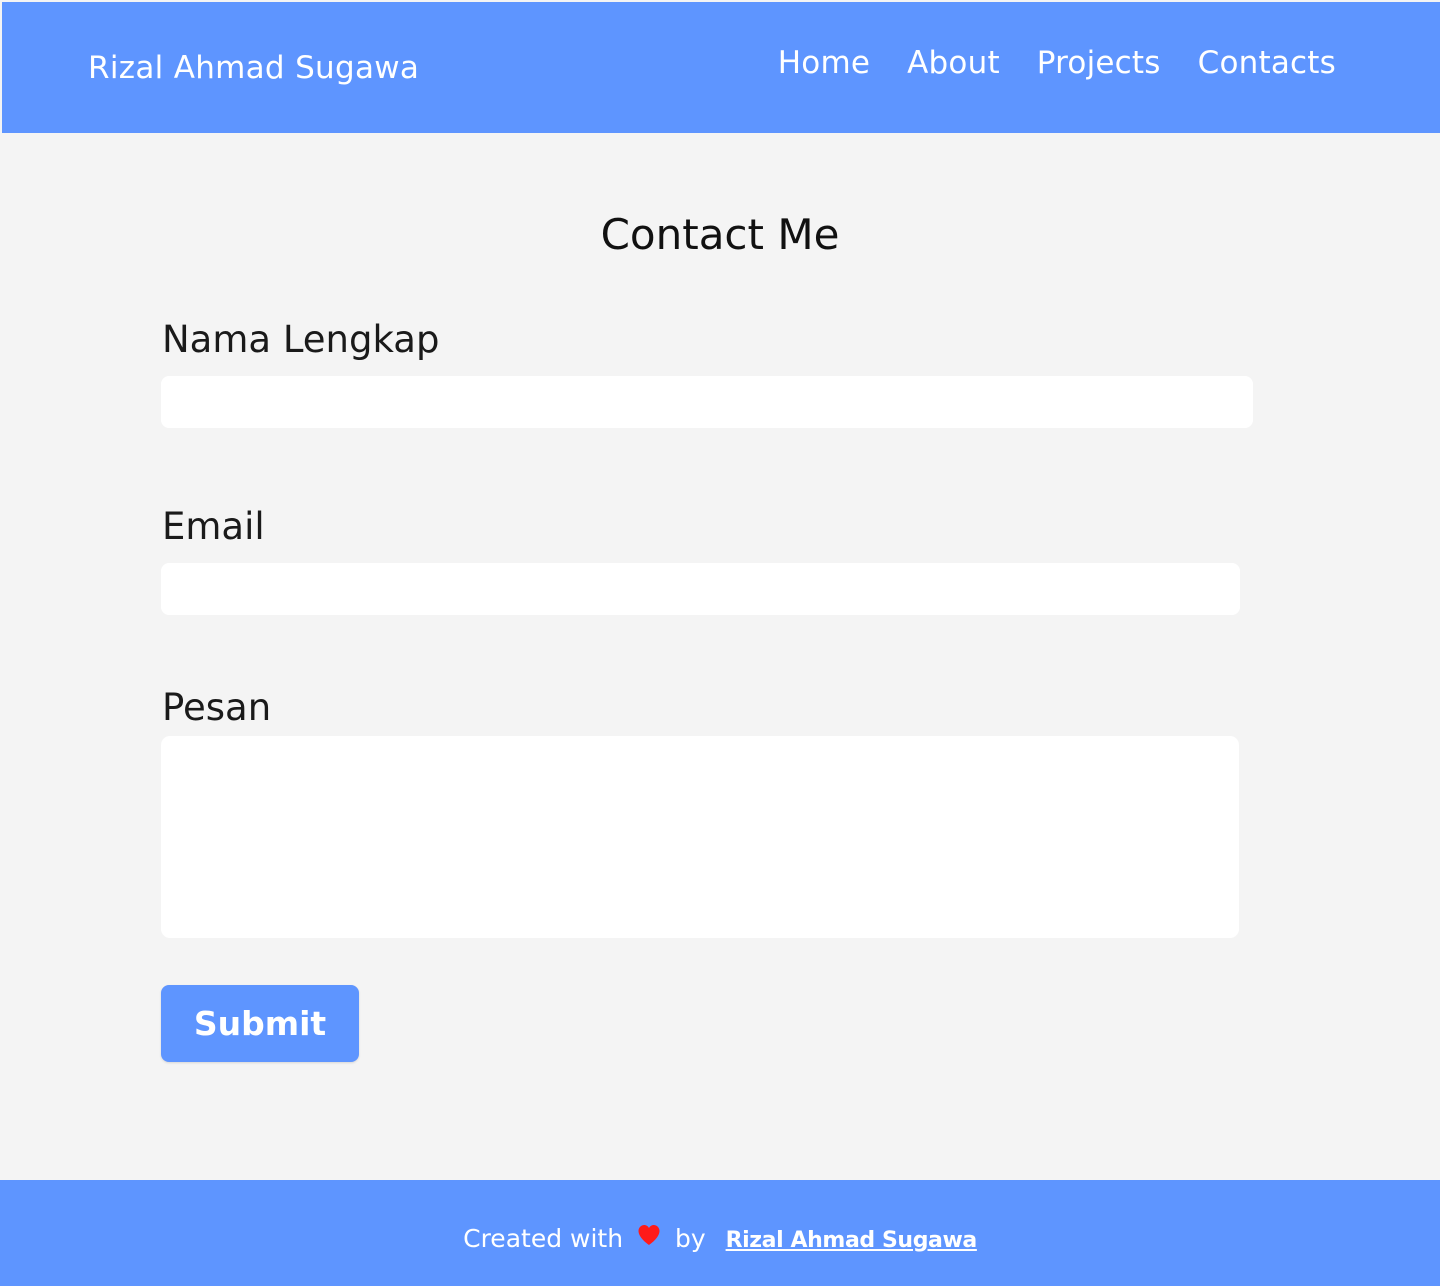 This screenshot has height=1286, width=1440. I want to click on nav-link-about: About, so click(953, 63).